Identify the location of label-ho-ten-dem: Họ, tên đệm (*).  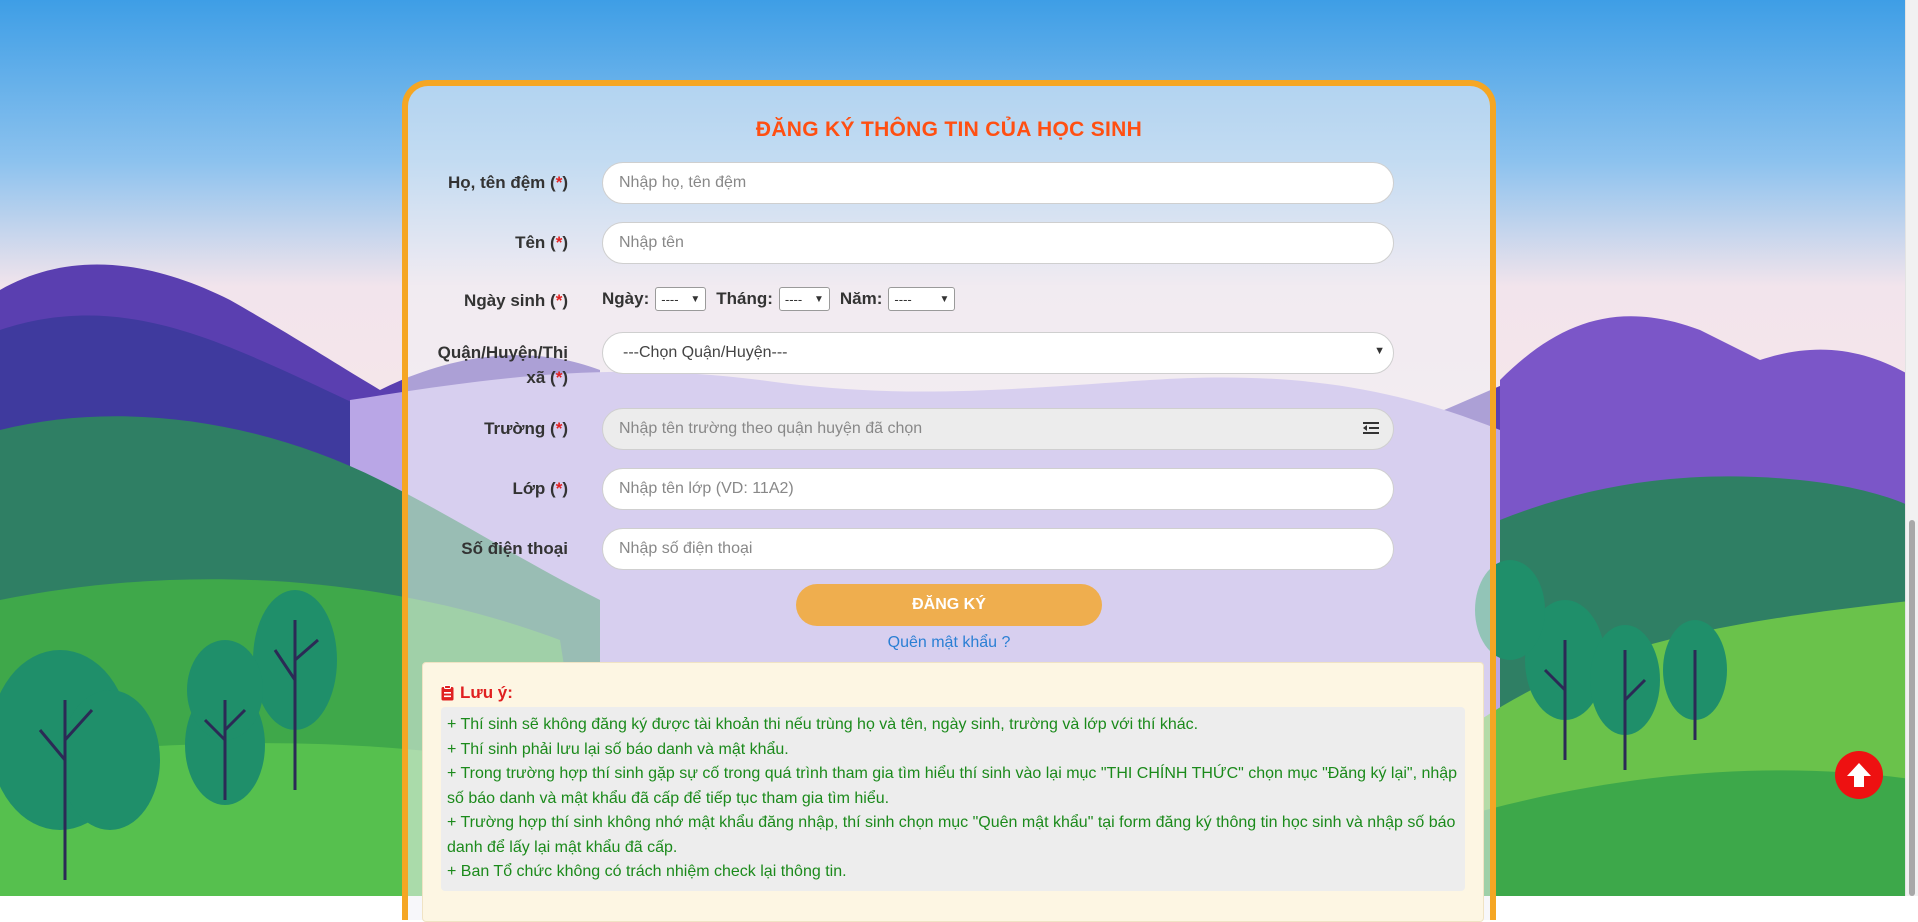
(488, 182).